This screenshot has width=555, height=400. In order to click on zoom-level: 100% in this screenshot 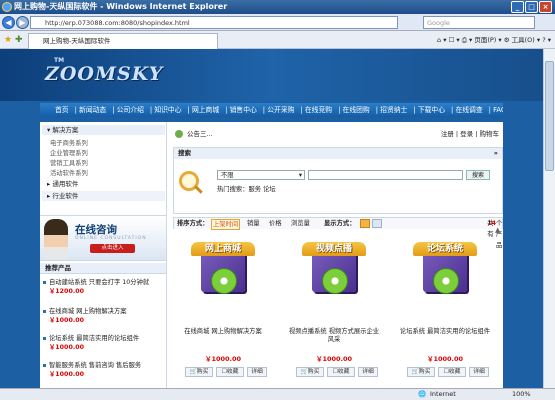, I will do `click(521, 394)`.